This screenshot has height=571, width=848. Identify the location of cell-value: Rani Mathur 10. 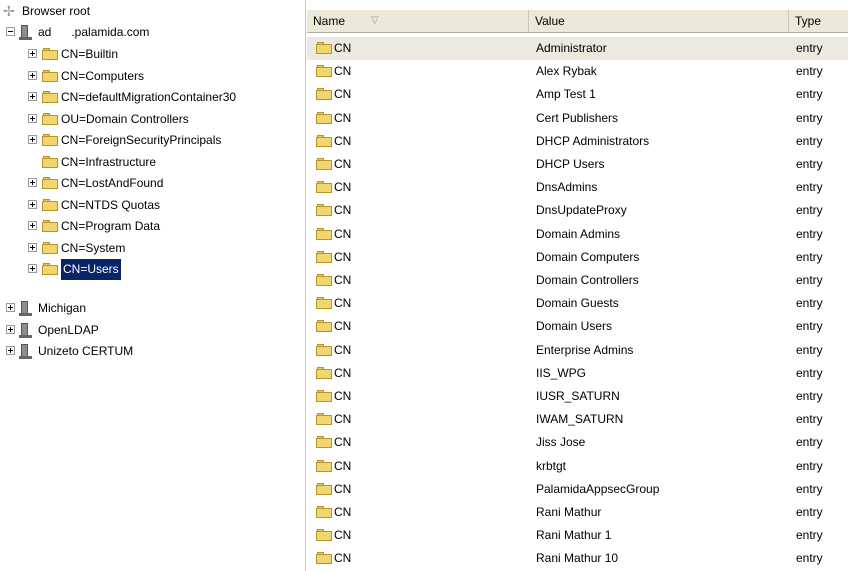
(577, 558).